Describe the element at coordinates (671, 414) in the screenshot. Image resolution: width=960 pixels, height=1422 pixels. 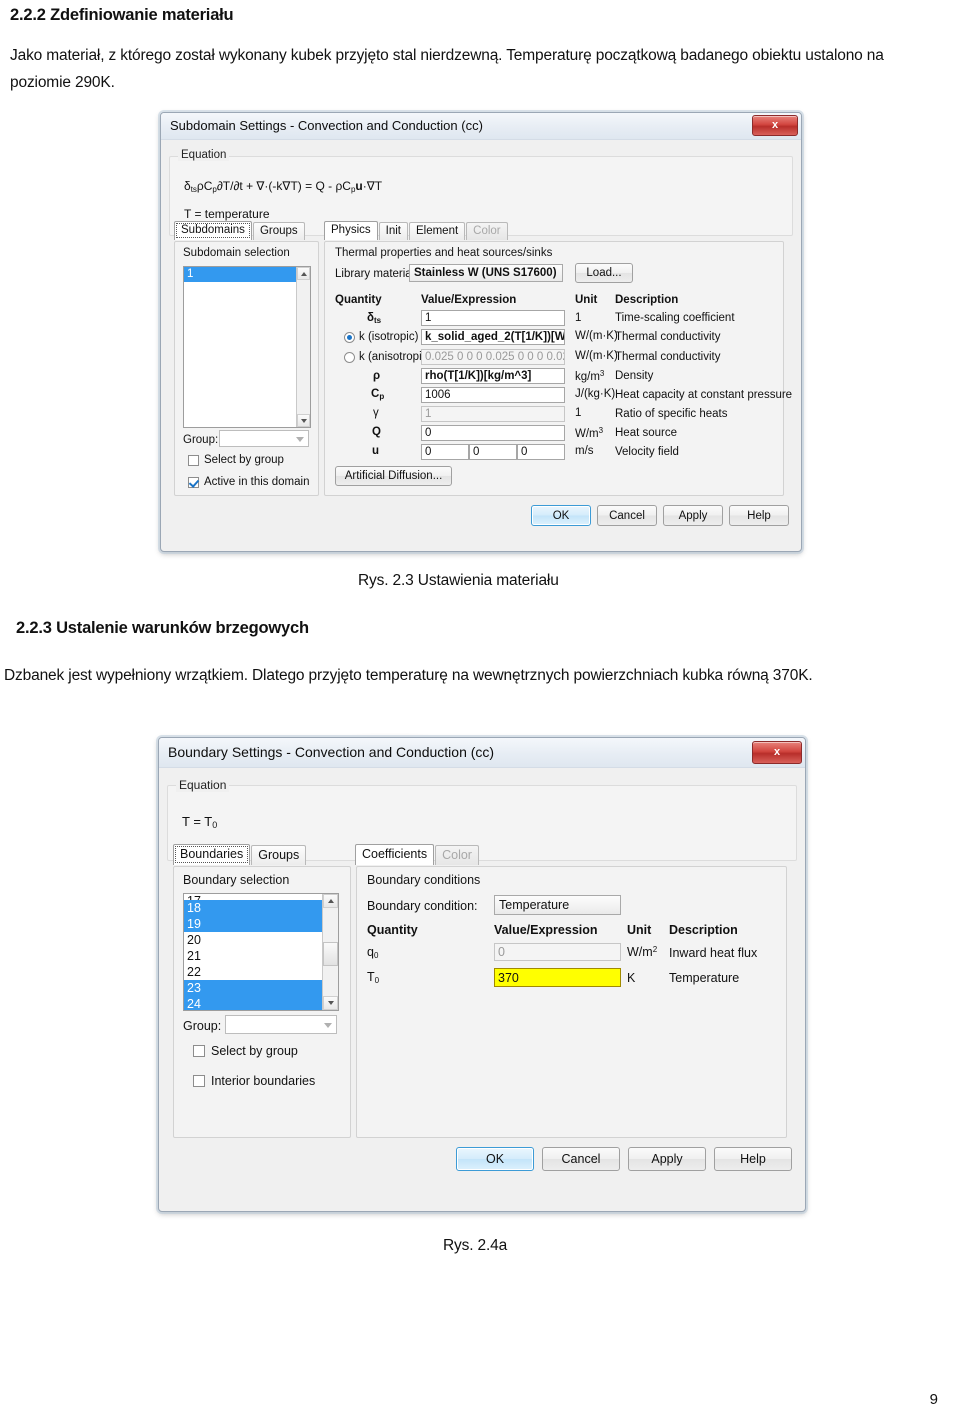
I see `description-gamma: Ratio of specific heats` at that location.